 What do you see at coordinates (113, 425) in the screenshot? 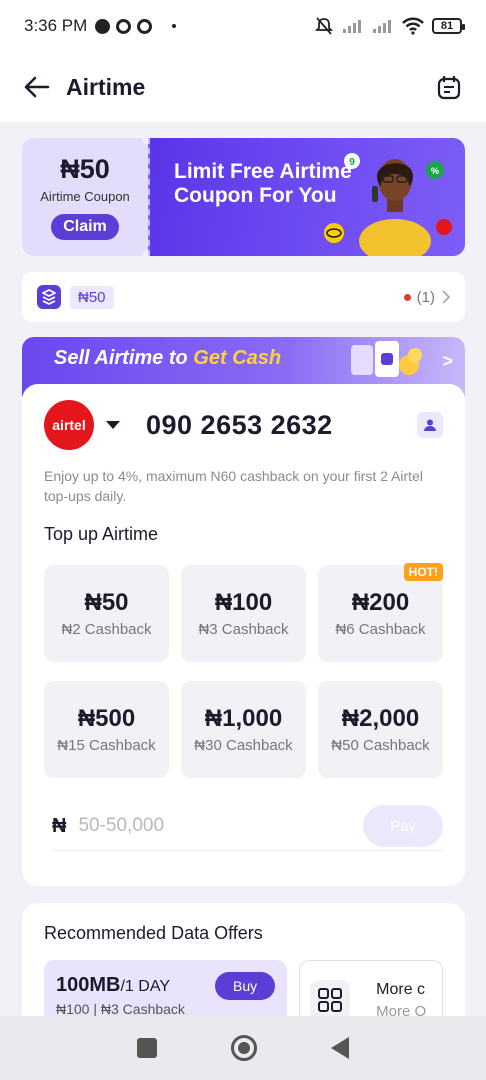
I see `network-dropdown-icon` at bounding box center [113, 425].